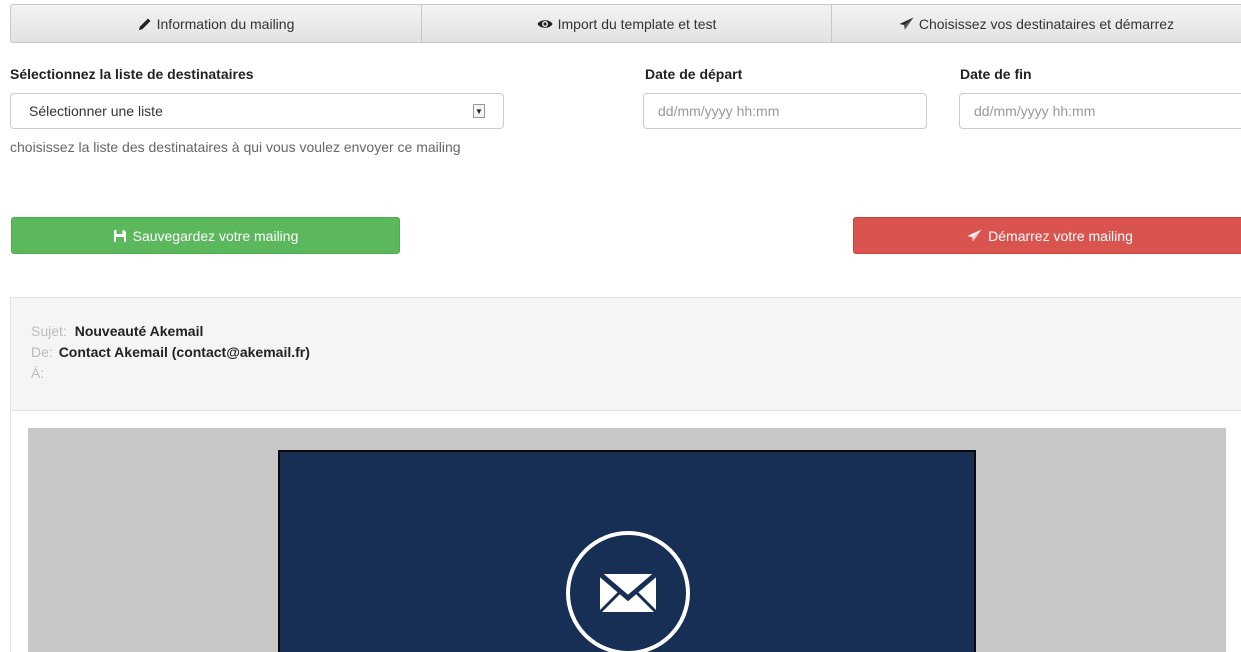 Image resolution: width=1241 pixels, height=652 pixels. What do you see at coordinates (785, 111) in the screenshot?
I see `start-date-input` at bounding box center [785, 111].